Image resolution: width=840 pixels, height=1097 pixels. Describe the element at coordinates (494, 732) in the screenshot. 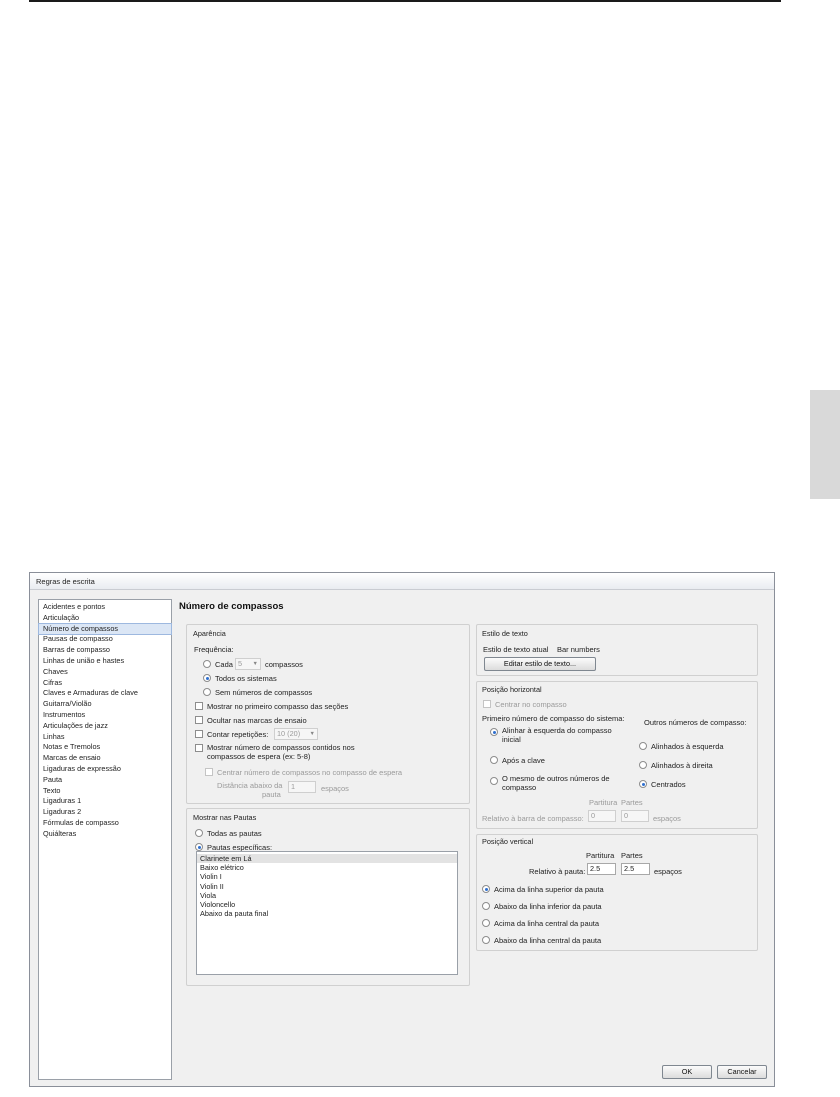

I see `radio-align-left-initial` at that location.